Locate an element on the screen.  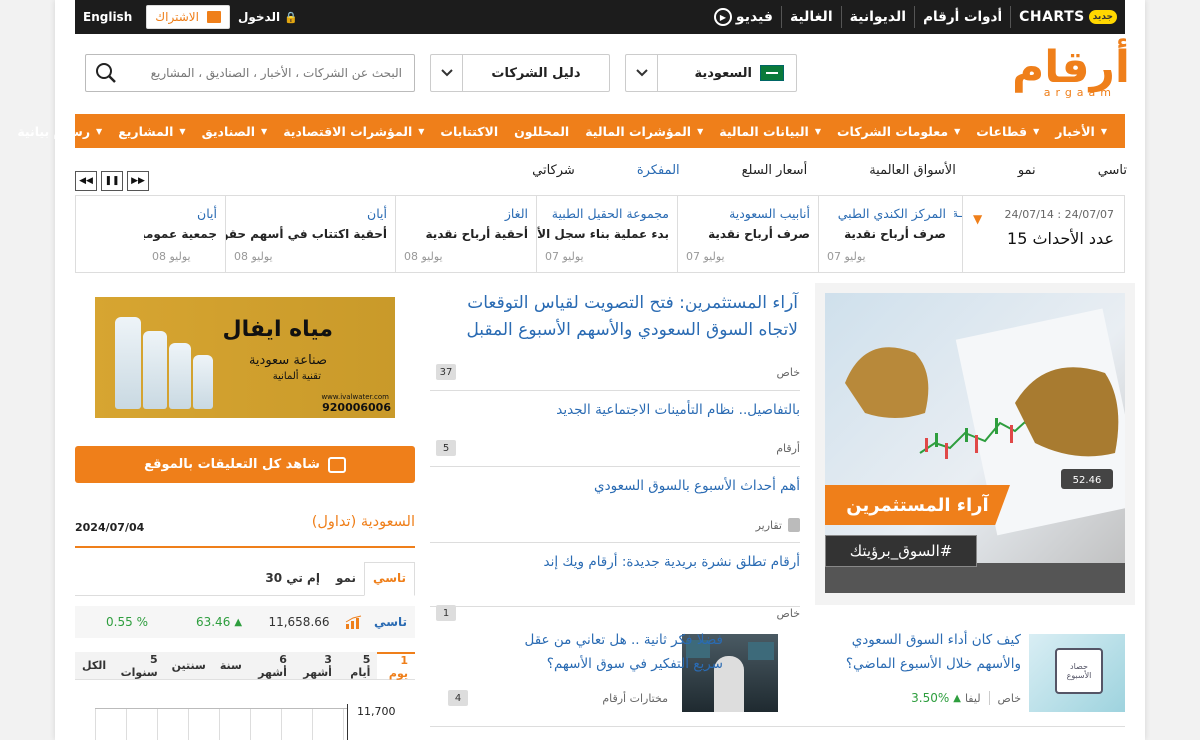
rewind-button: ◀◀ is located at coordinates (86, 181).